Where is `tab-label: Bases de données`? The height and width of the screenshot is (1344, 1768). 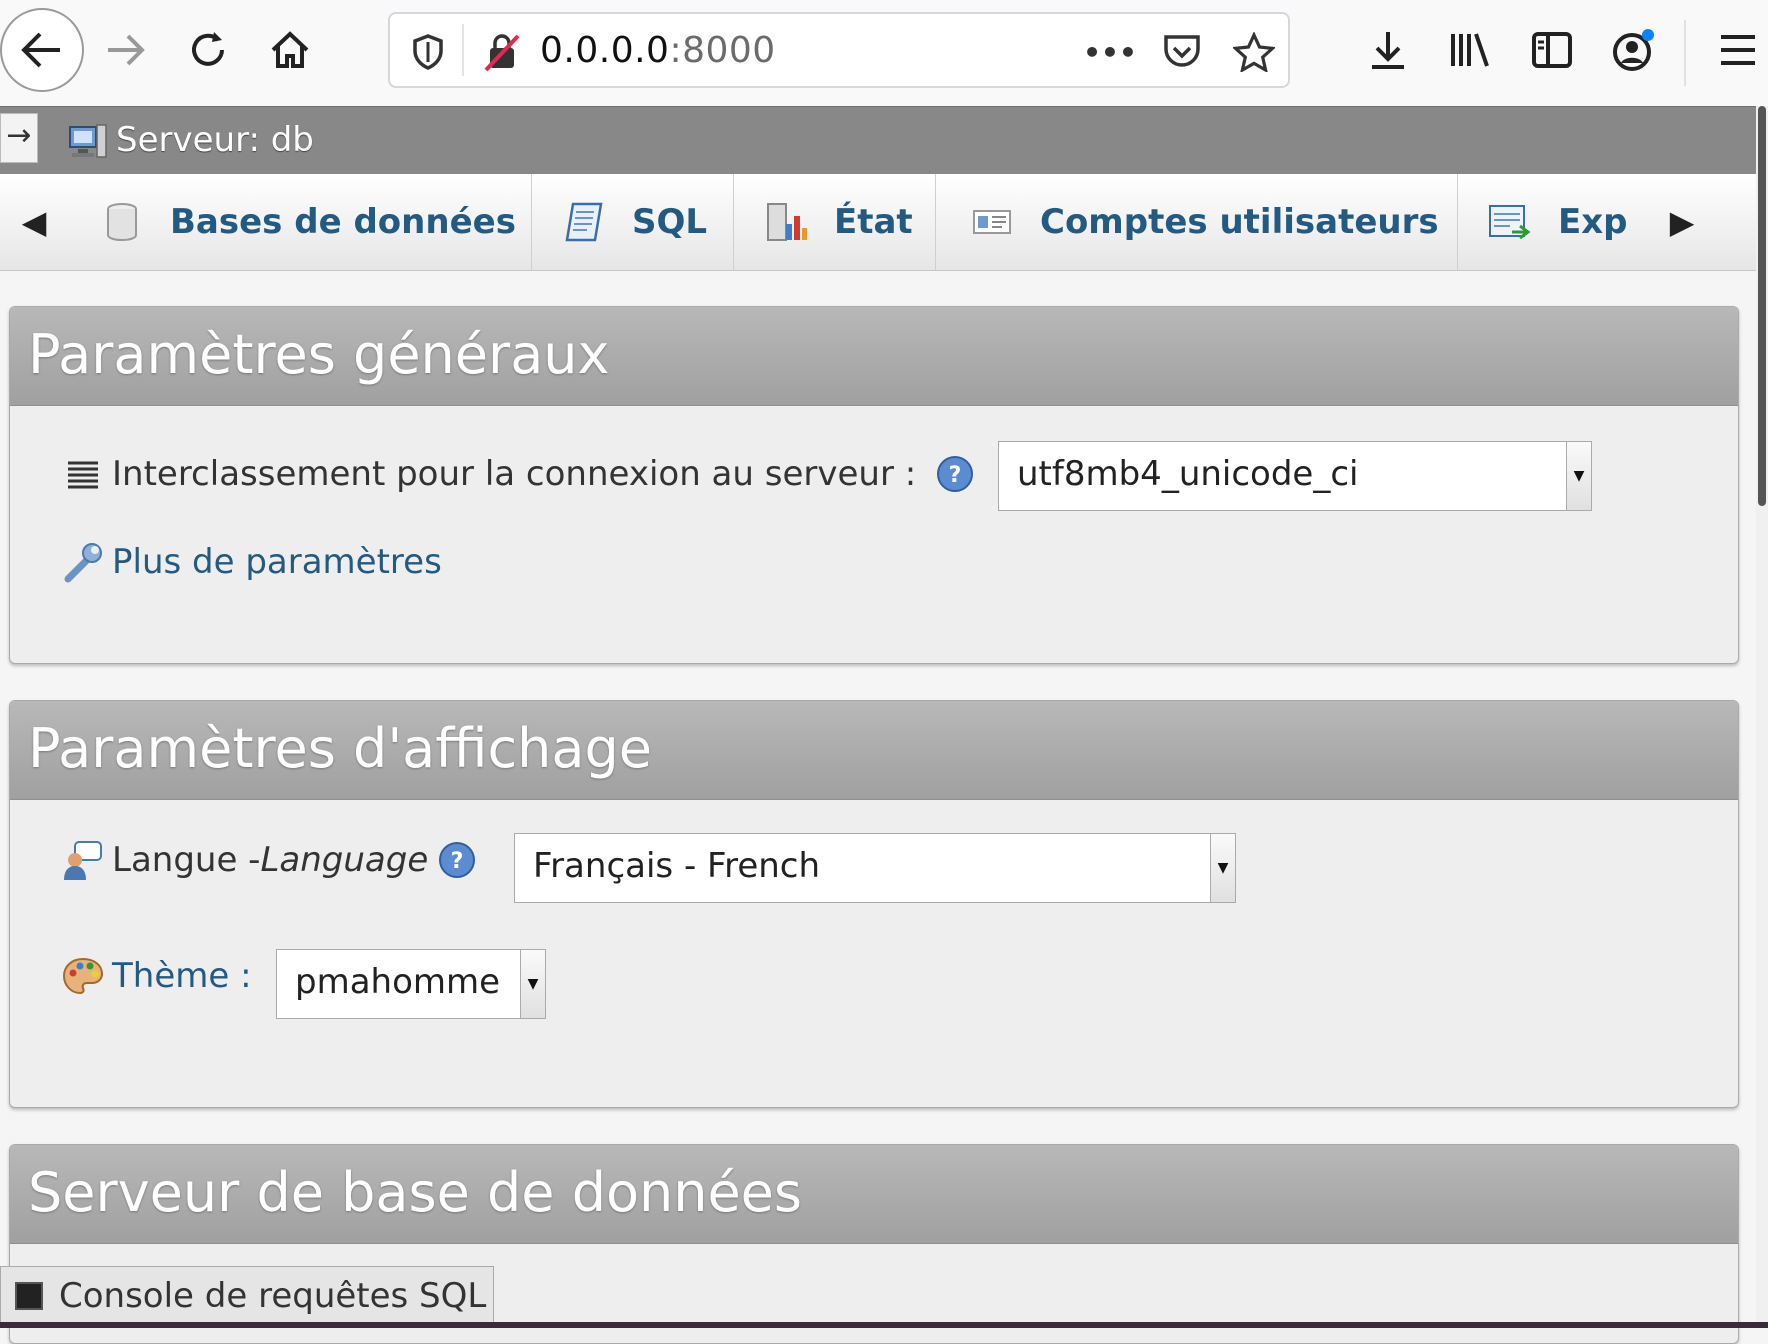 tab-label: Bases de données is located at coordinates (343, 222).